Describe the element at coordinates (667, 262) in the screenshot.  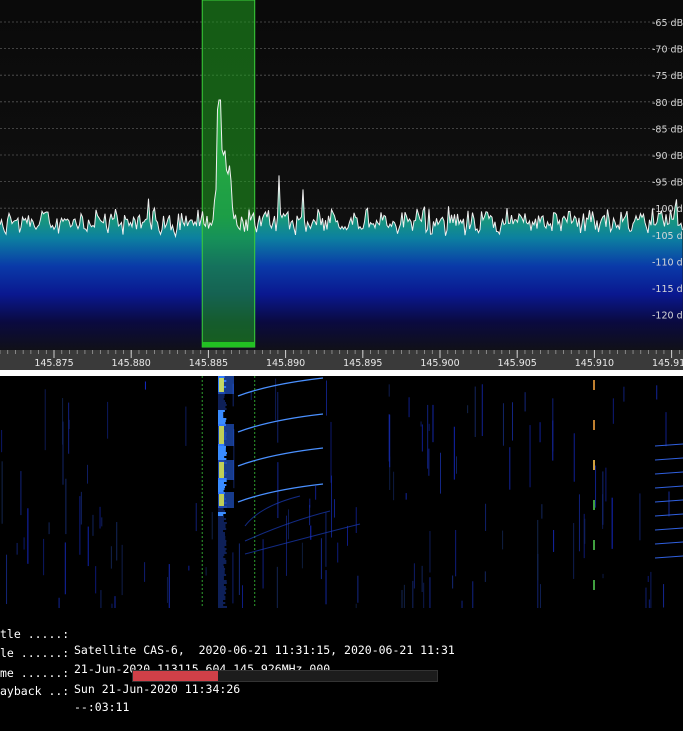
I see `db-label: -110 dBc` at that location.